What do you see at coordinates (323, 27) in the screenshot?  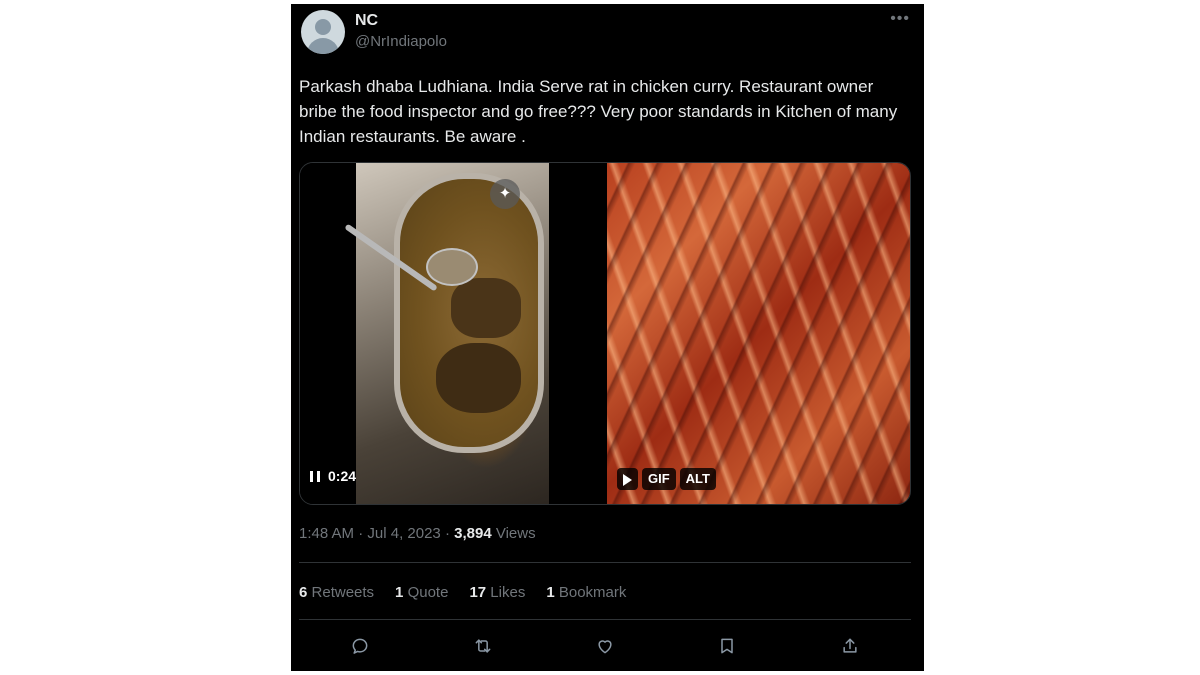 I see `avatar-head` at bounding box center [323, 27].